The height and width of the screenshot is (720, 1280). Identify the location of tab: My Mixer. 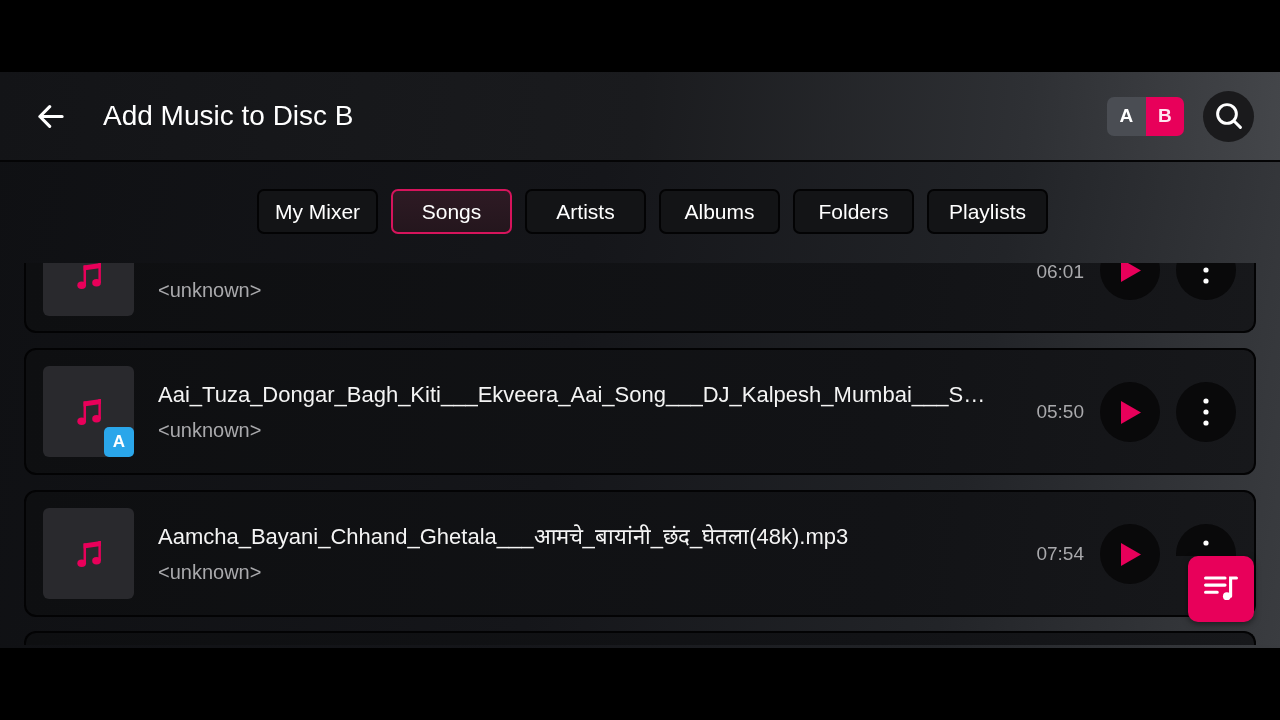
(317, 211).